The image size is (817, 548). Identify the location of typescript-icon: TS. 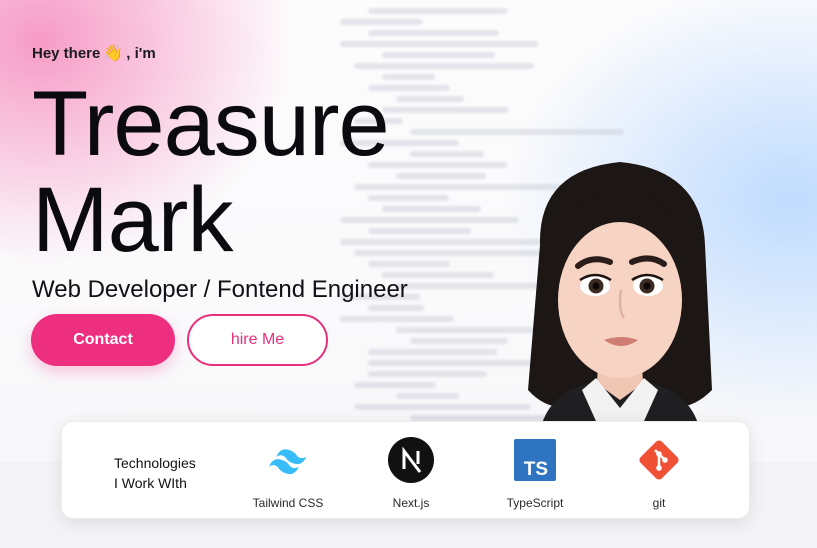
(535, 460).